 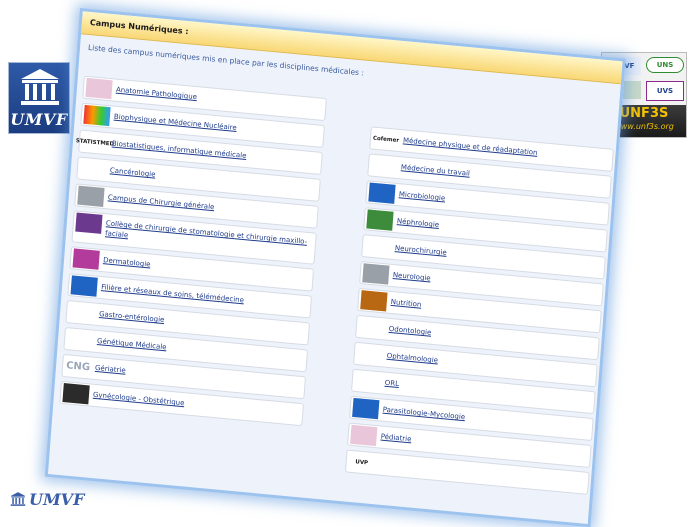 What do you see at coordinates (386, 139) in the screenshot?
I see `campus-thumbnail-icon: Cofemer` at bounding box center [386, 139].